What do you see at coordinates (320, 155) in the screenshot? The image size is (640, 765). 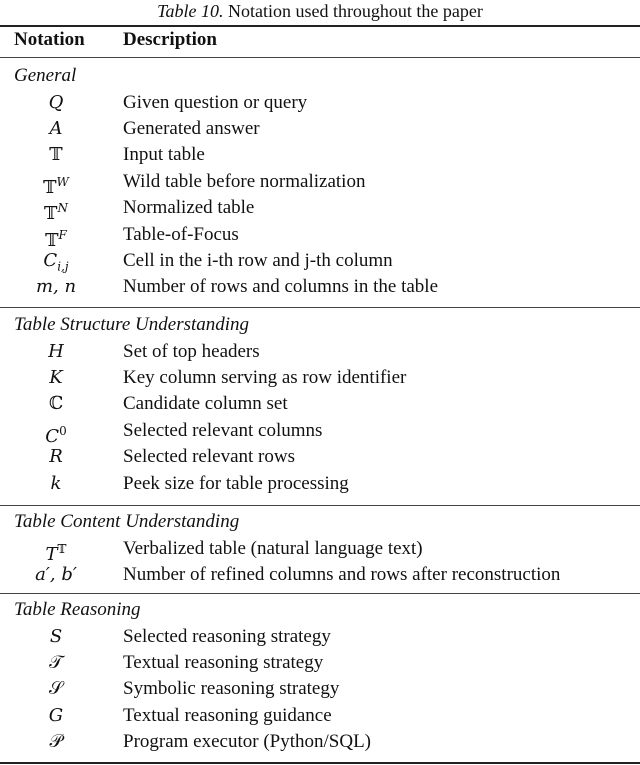 I see `table-row: 𝕋 Input table` at bounding box center [320, 155].